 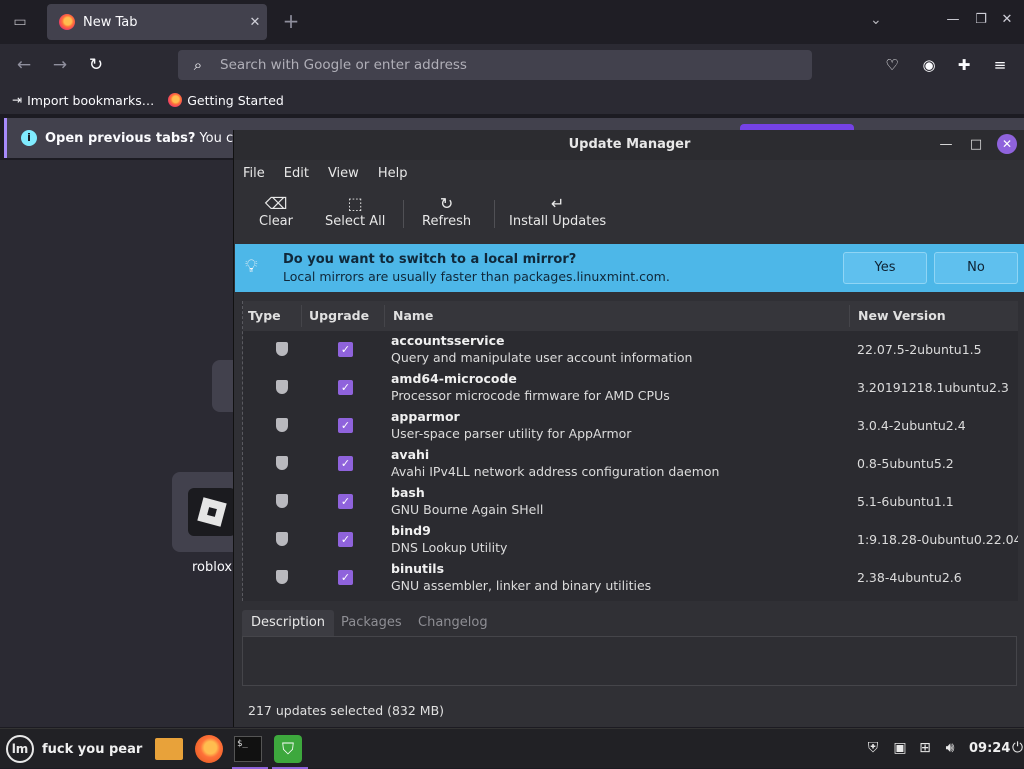 What do you see at coordinates (430, 259) in the screenshot?
I see `infobar-question: Do you want to switch to a local mirror?` at bounding box center [430, 259].